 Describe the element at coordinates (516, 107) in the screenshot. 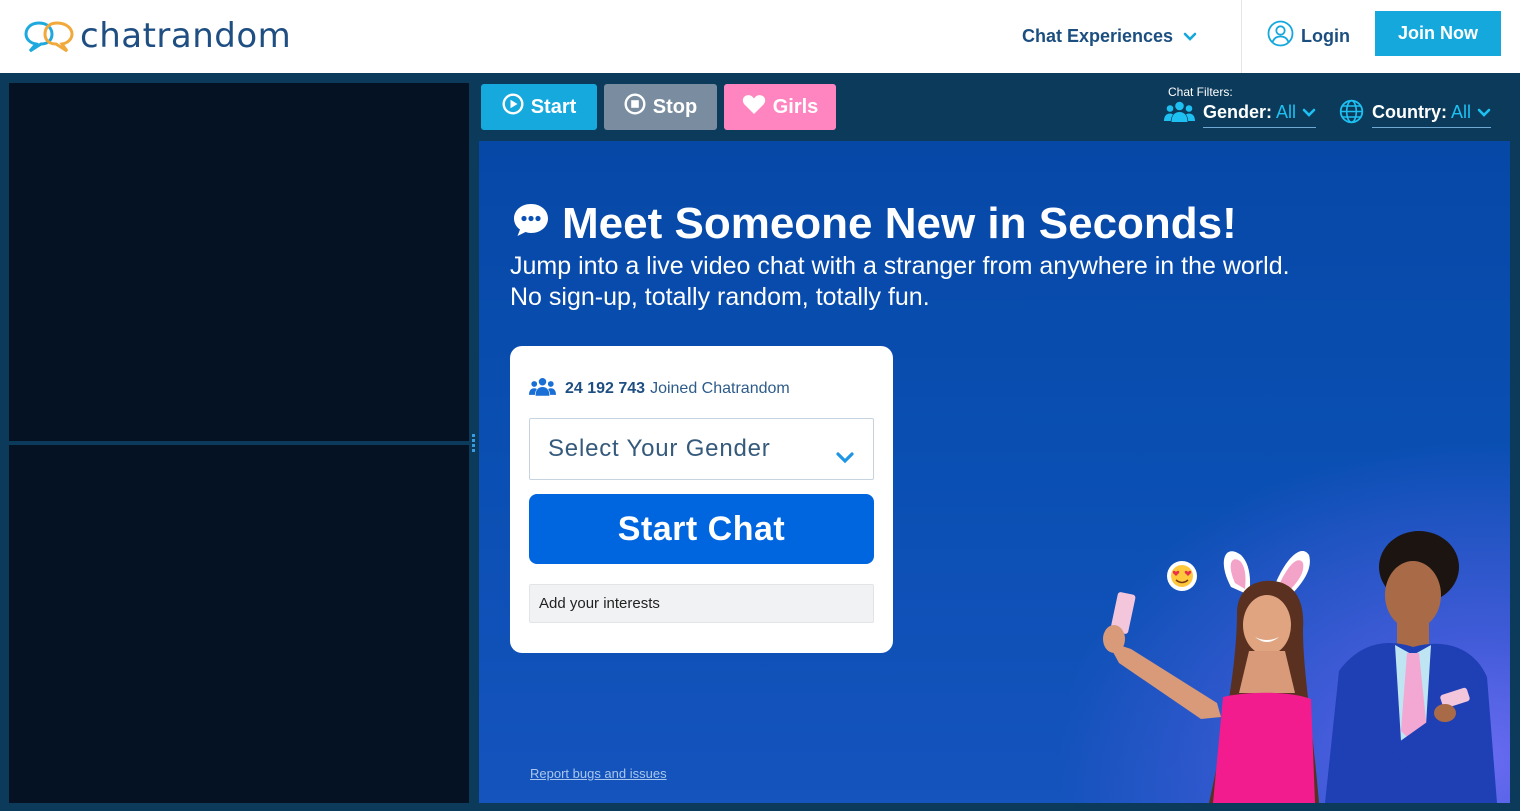

I see `play-circle-icon` at that location.